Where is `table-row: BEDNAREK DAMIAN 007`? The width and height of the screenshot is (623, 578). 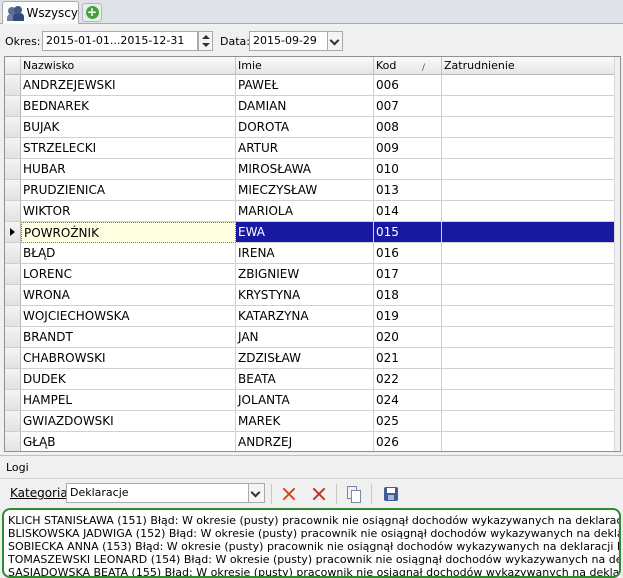 table-row: BEDNAREK DAMIAN 007 is located at coordinates (312, 106).